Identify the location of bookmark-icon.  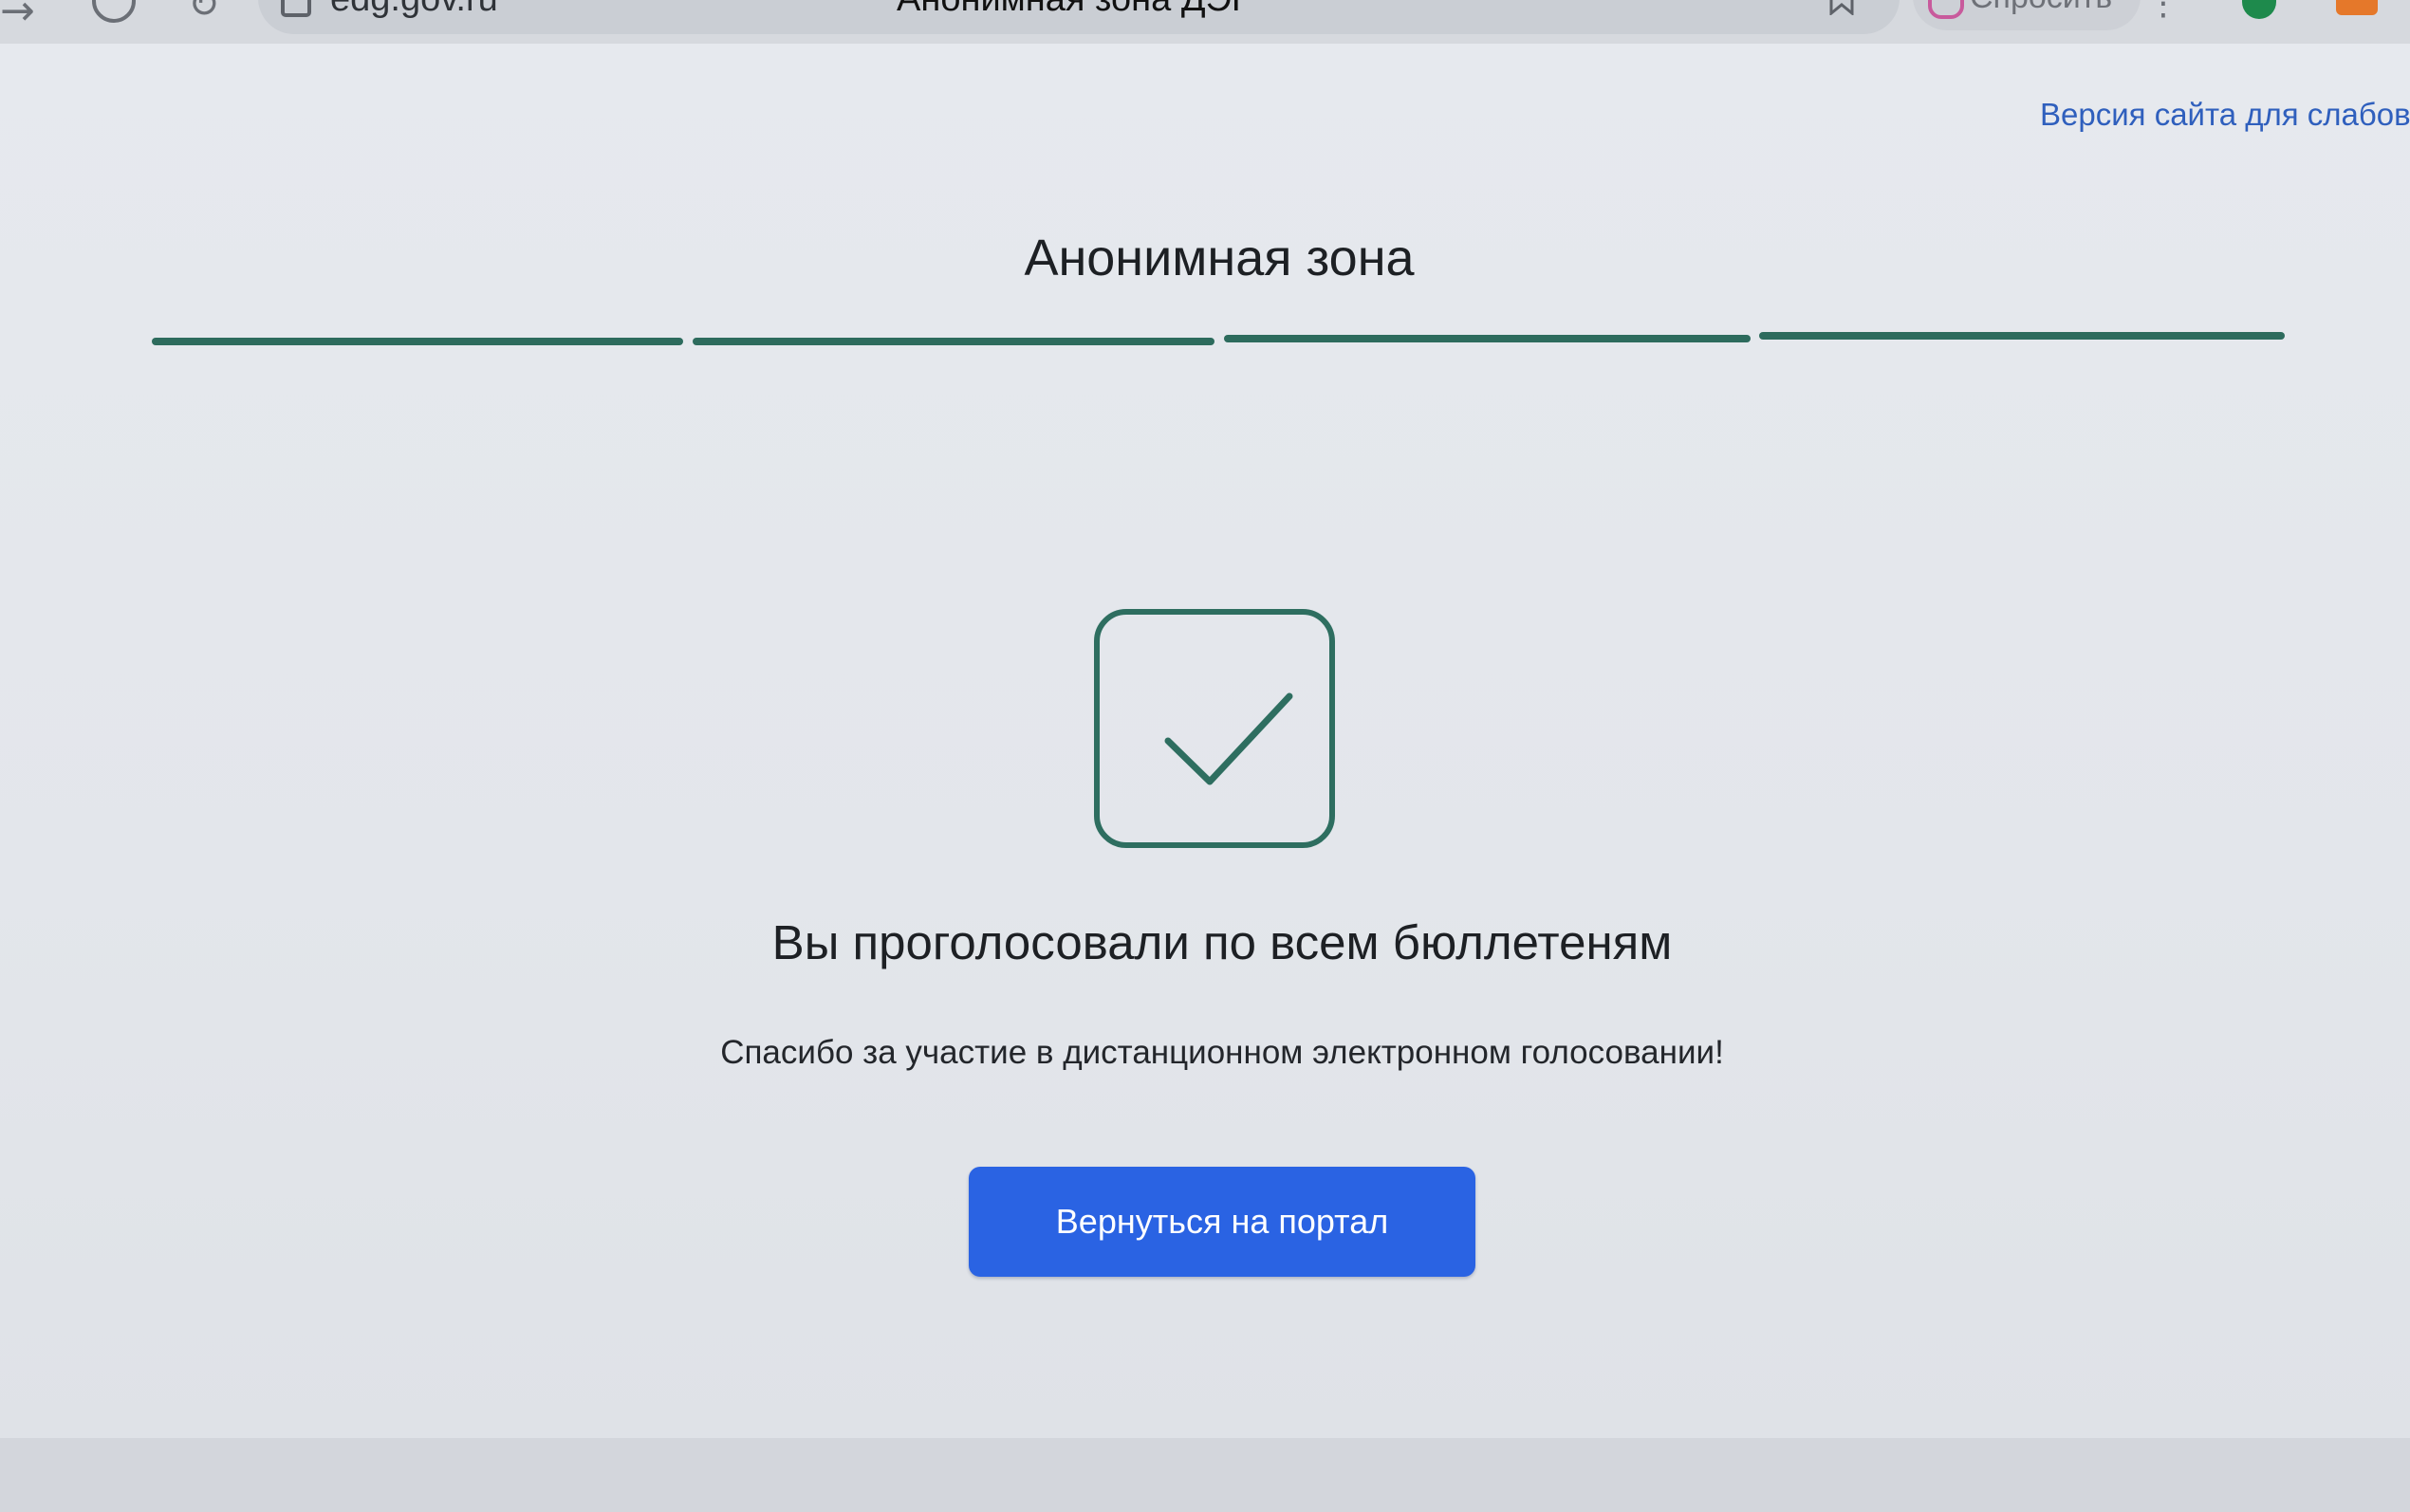
(1841, 7).